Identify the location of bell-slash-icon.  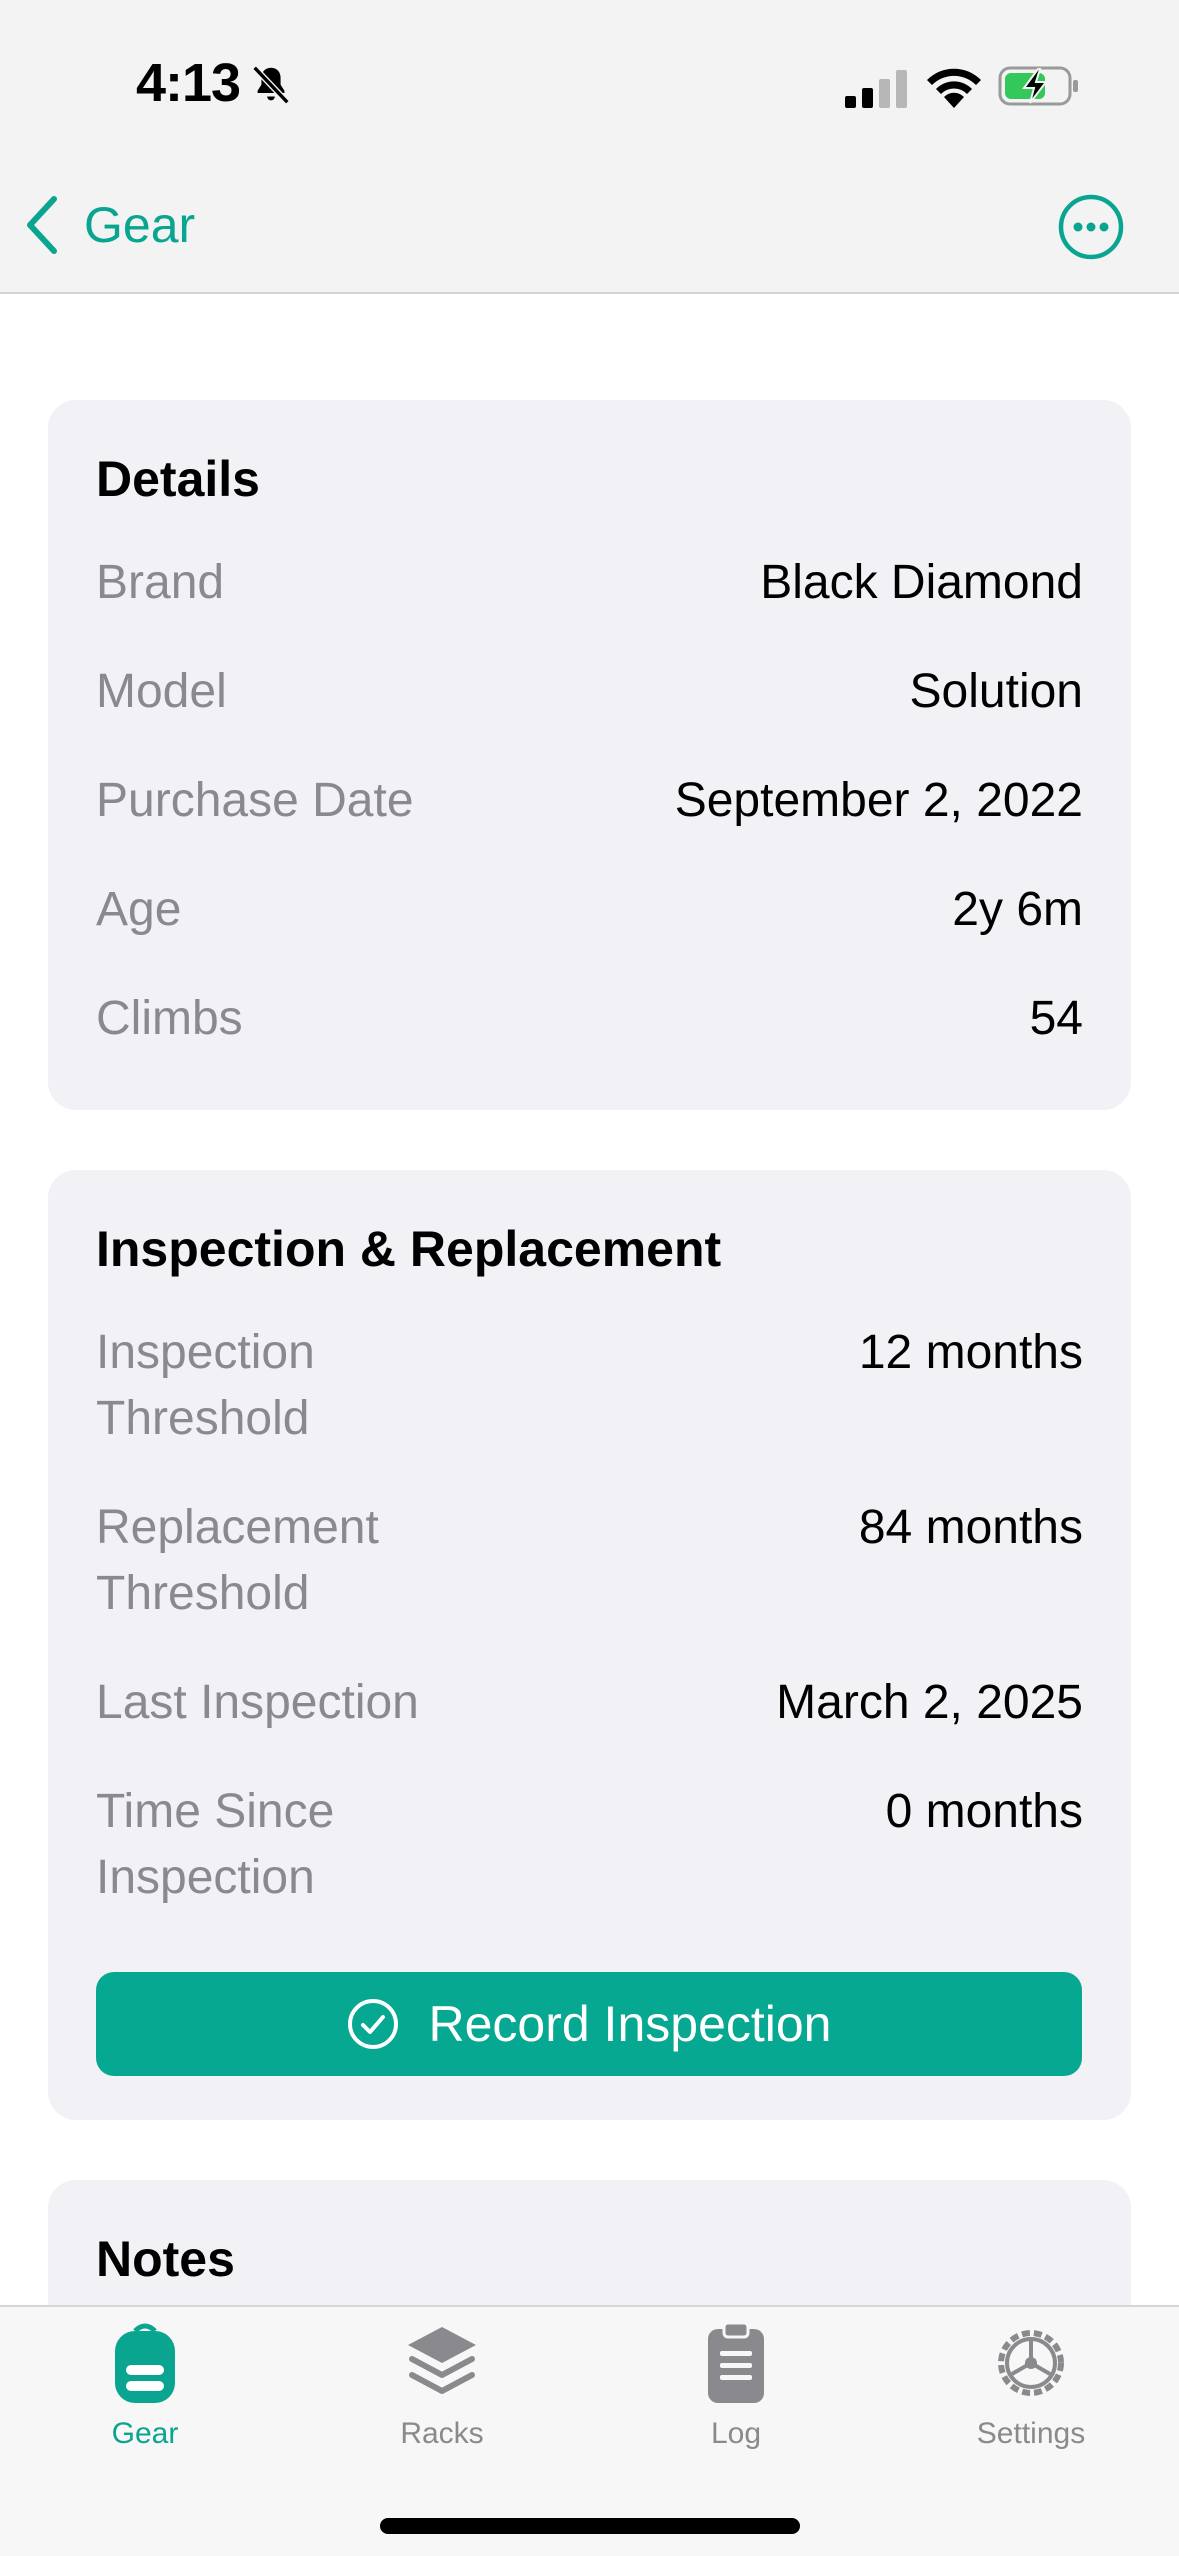
(271, 85).